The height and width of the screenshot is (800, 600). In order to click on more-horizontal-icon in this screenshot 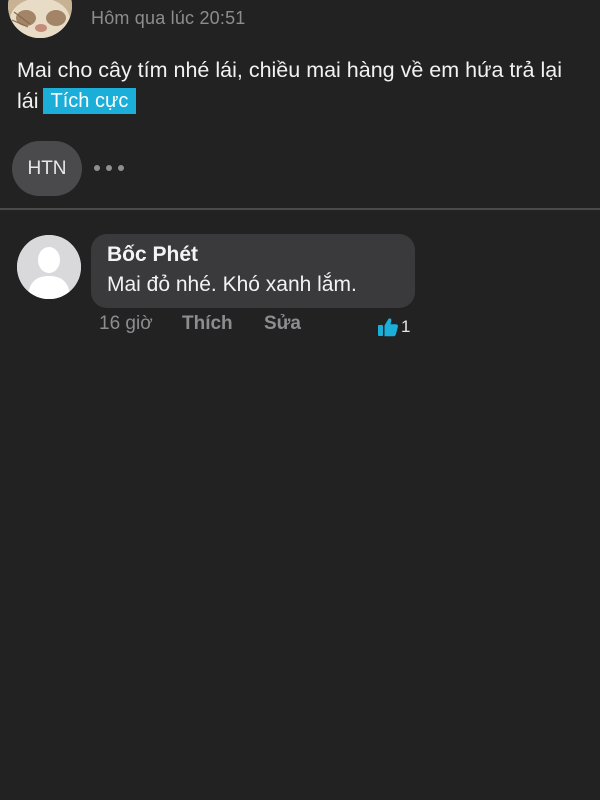, I will do `click(97, 168)`.